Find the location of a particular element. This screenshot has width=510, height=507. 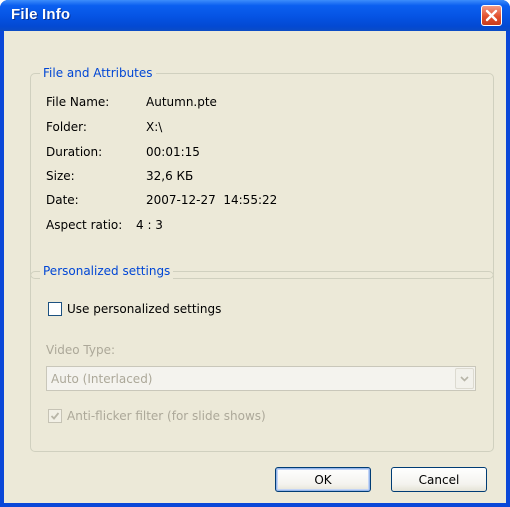

folder-label: Folder: is located at coordinates (66, 127).